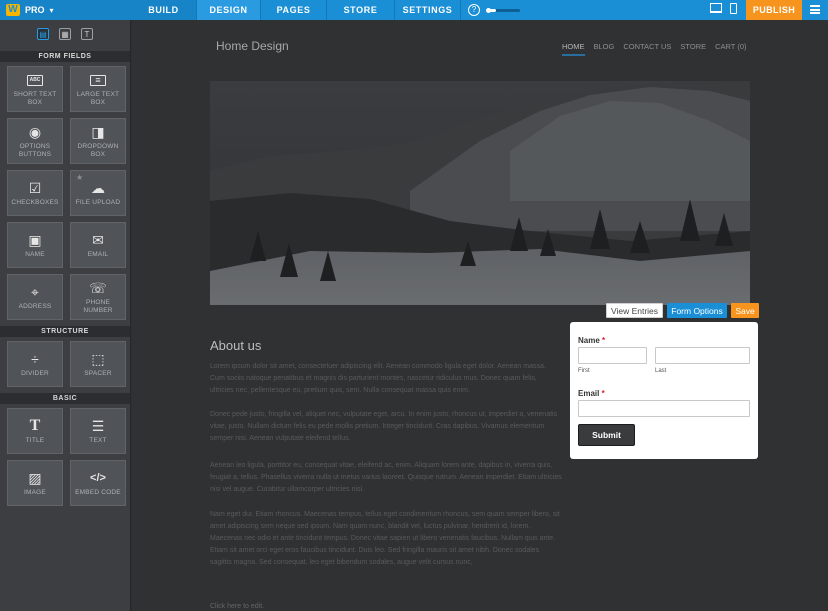  What do you see at coordinates (474, 10) in the screenshot?
I see `help-icon: ?` at bounding box center [474, 10].